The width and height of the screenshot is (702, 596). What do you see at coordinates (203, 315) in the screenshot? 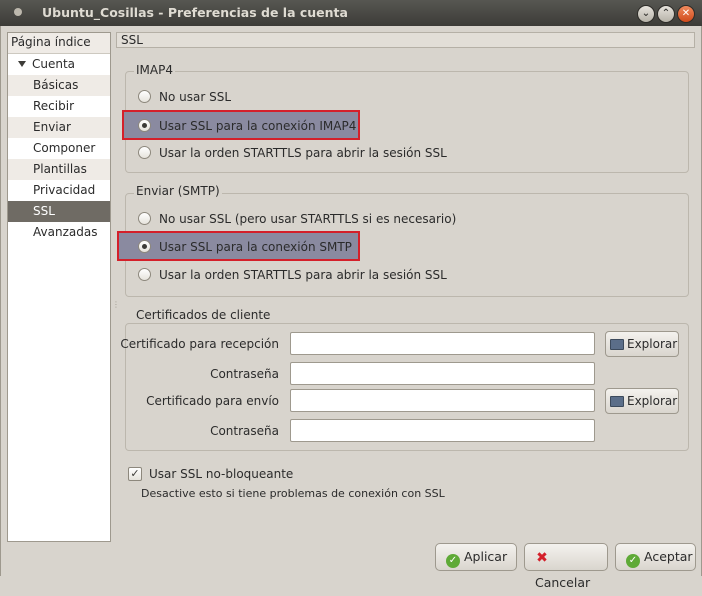
I see `certs-group-title: Certificados de cliente` at bounding box center [203, 315].